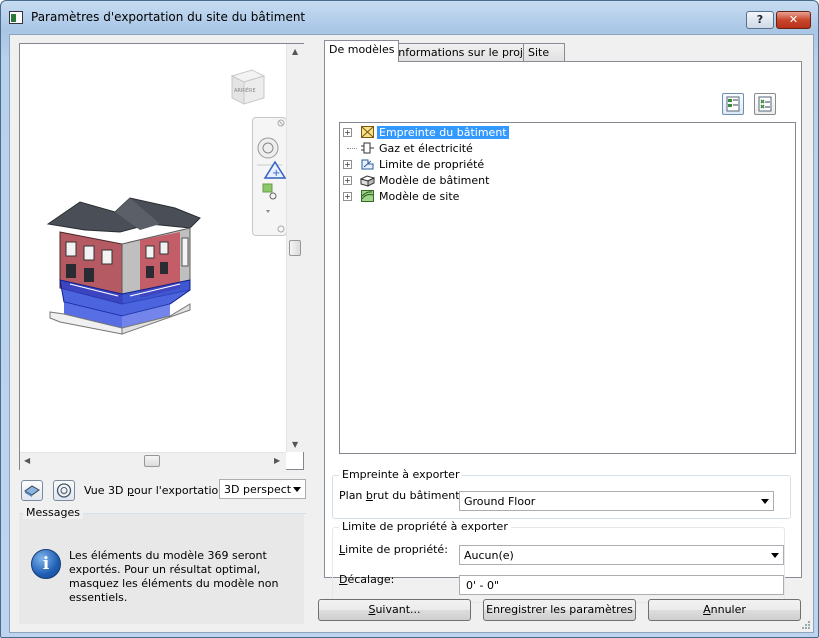 This screenshot has height=638, width=819. I want to click on cancel-button: Annuler, so click(724, 610).